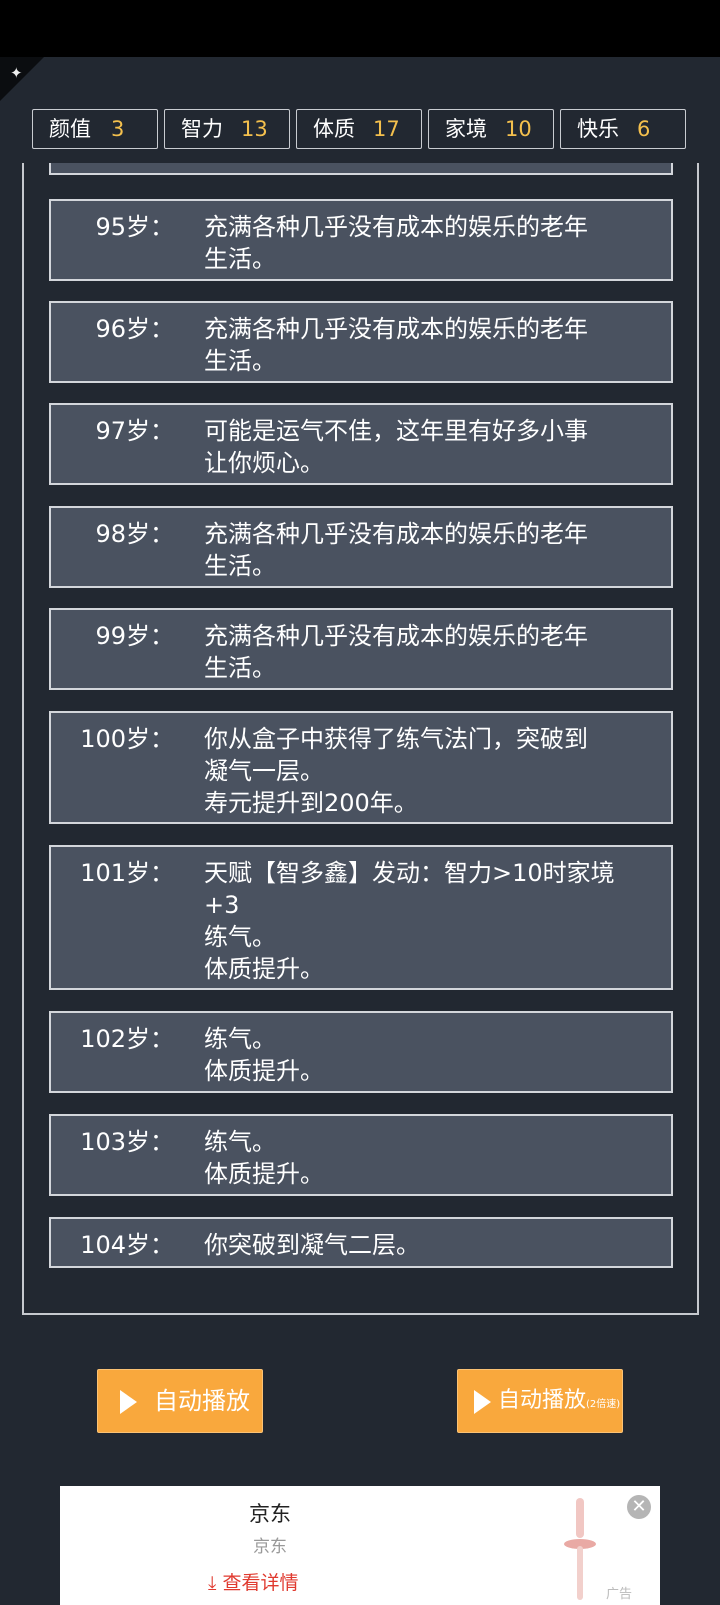 The width and height of the screenshot is (720, 1605). I want to click on stat-constitution: 体质 17, so click(359, 129).